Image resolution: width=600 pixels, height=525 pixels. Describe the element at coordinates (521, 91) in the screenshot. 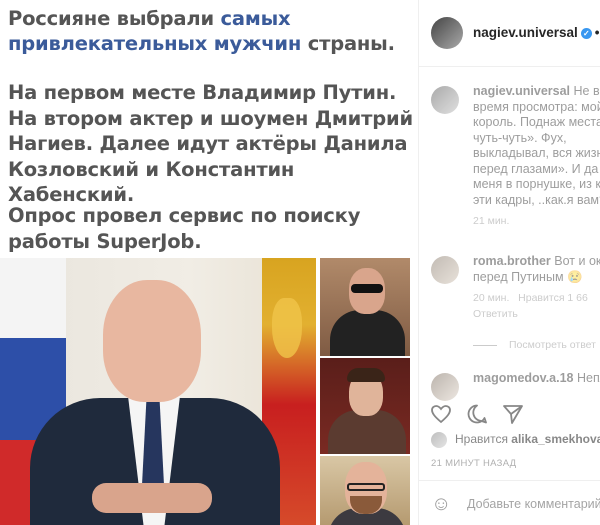

I see `commenter-username: nagiev.universal` at that location.